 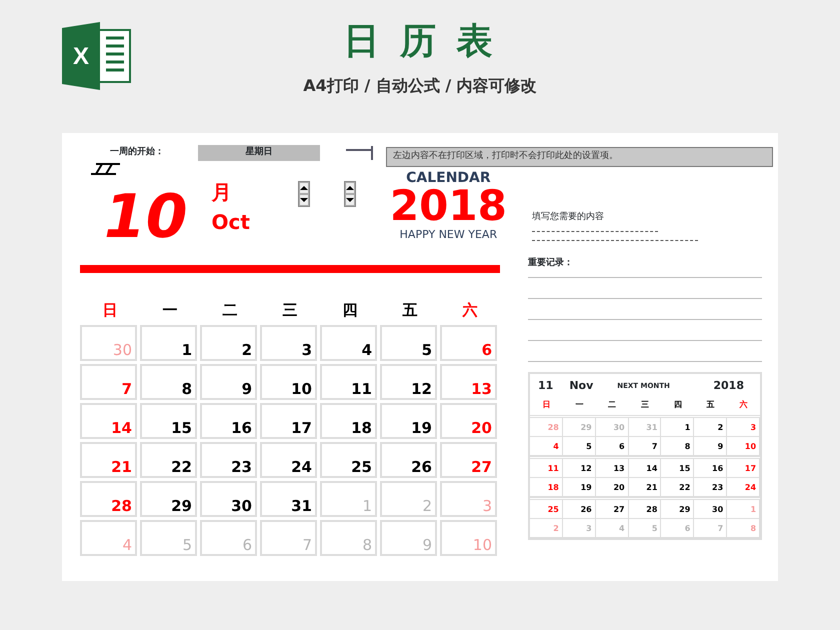 What do you see at coordinates (420, 42) in the screenshot?
I see `page-title: 日 历 表` at bounding box center [420, 42].